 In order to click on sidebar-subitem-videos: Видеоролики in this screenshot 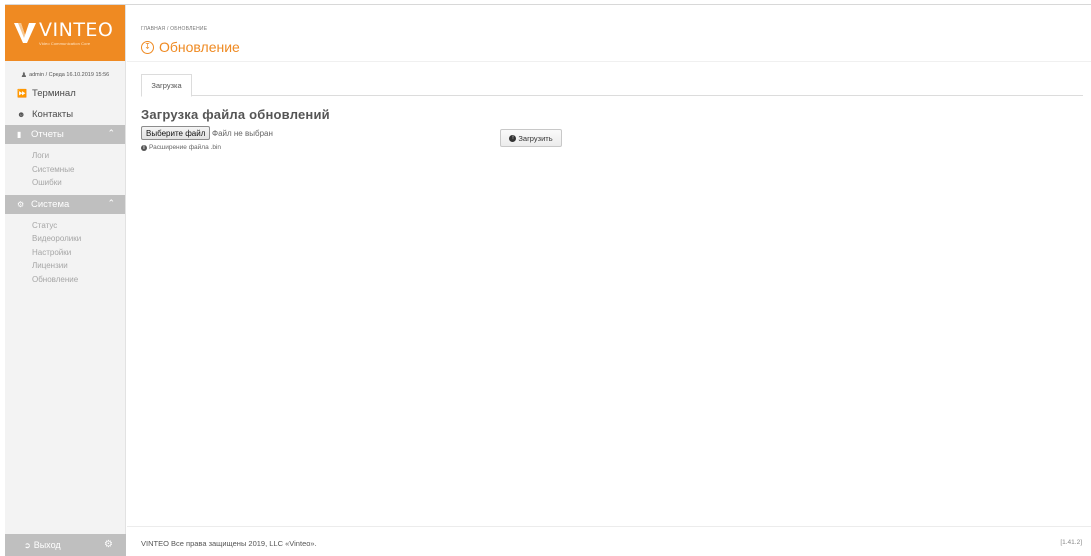, I will do `click(78, 239)`.